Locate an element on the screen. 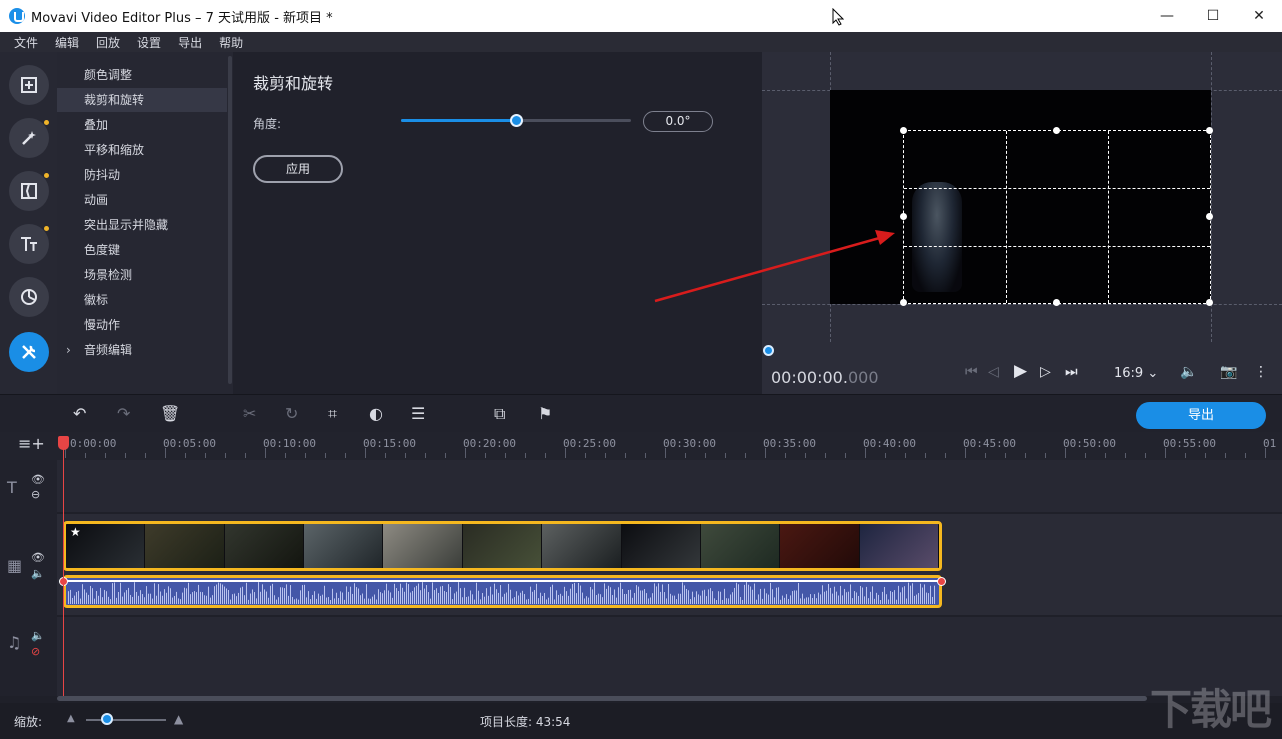 The height and width of the screenshot is (739, 1282). tool-scene-detection: 场景检测 is located at coordinates (142, 275).